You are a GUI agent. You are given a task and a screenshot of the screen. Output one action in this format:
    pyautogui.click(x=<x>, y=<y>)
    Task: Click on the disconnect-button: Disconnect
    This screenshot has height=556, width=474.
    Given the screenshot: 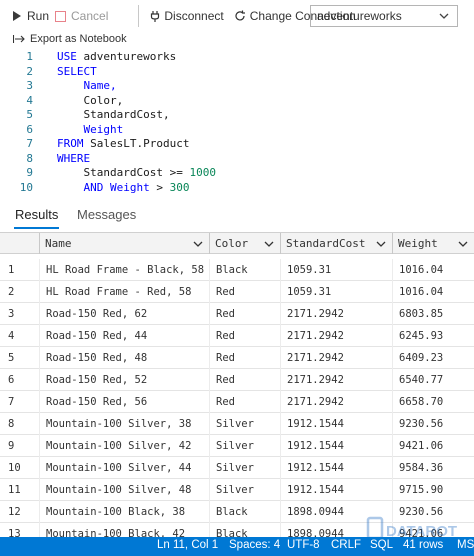 What is the action you would take?
    pyautogui.click(x=187, y=16)
    